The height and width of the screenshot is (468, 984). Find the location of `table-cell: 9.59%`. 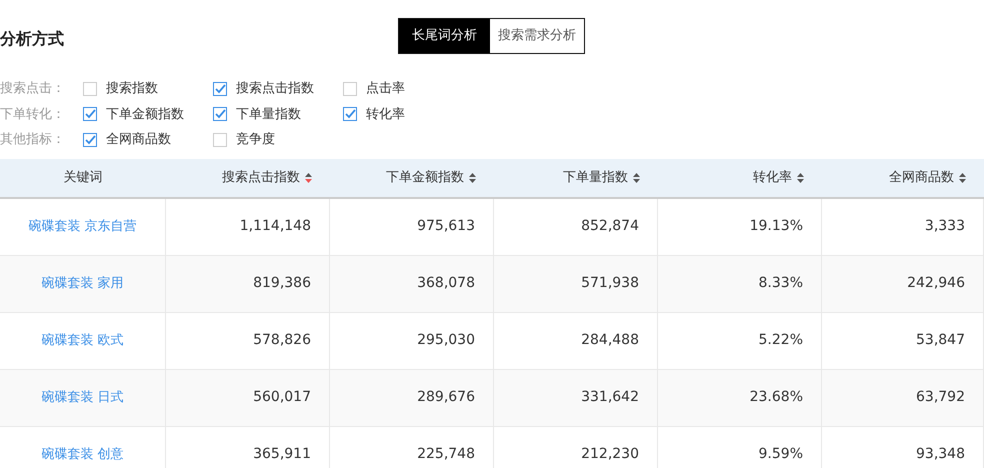

table-cell: 9.59% is located at coordinates (740, 447).